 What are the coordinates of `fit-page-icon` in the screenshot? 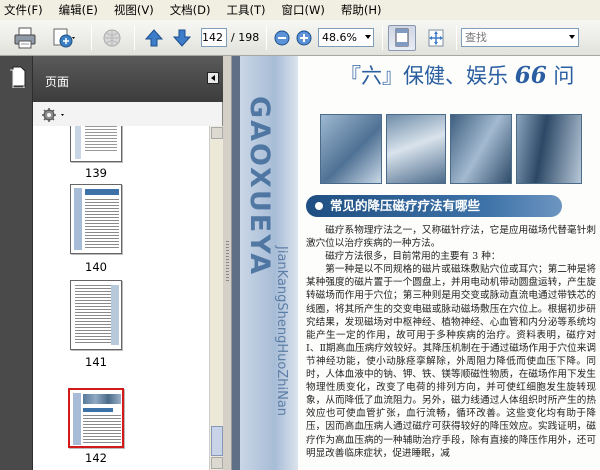 It's located at (402, 37).